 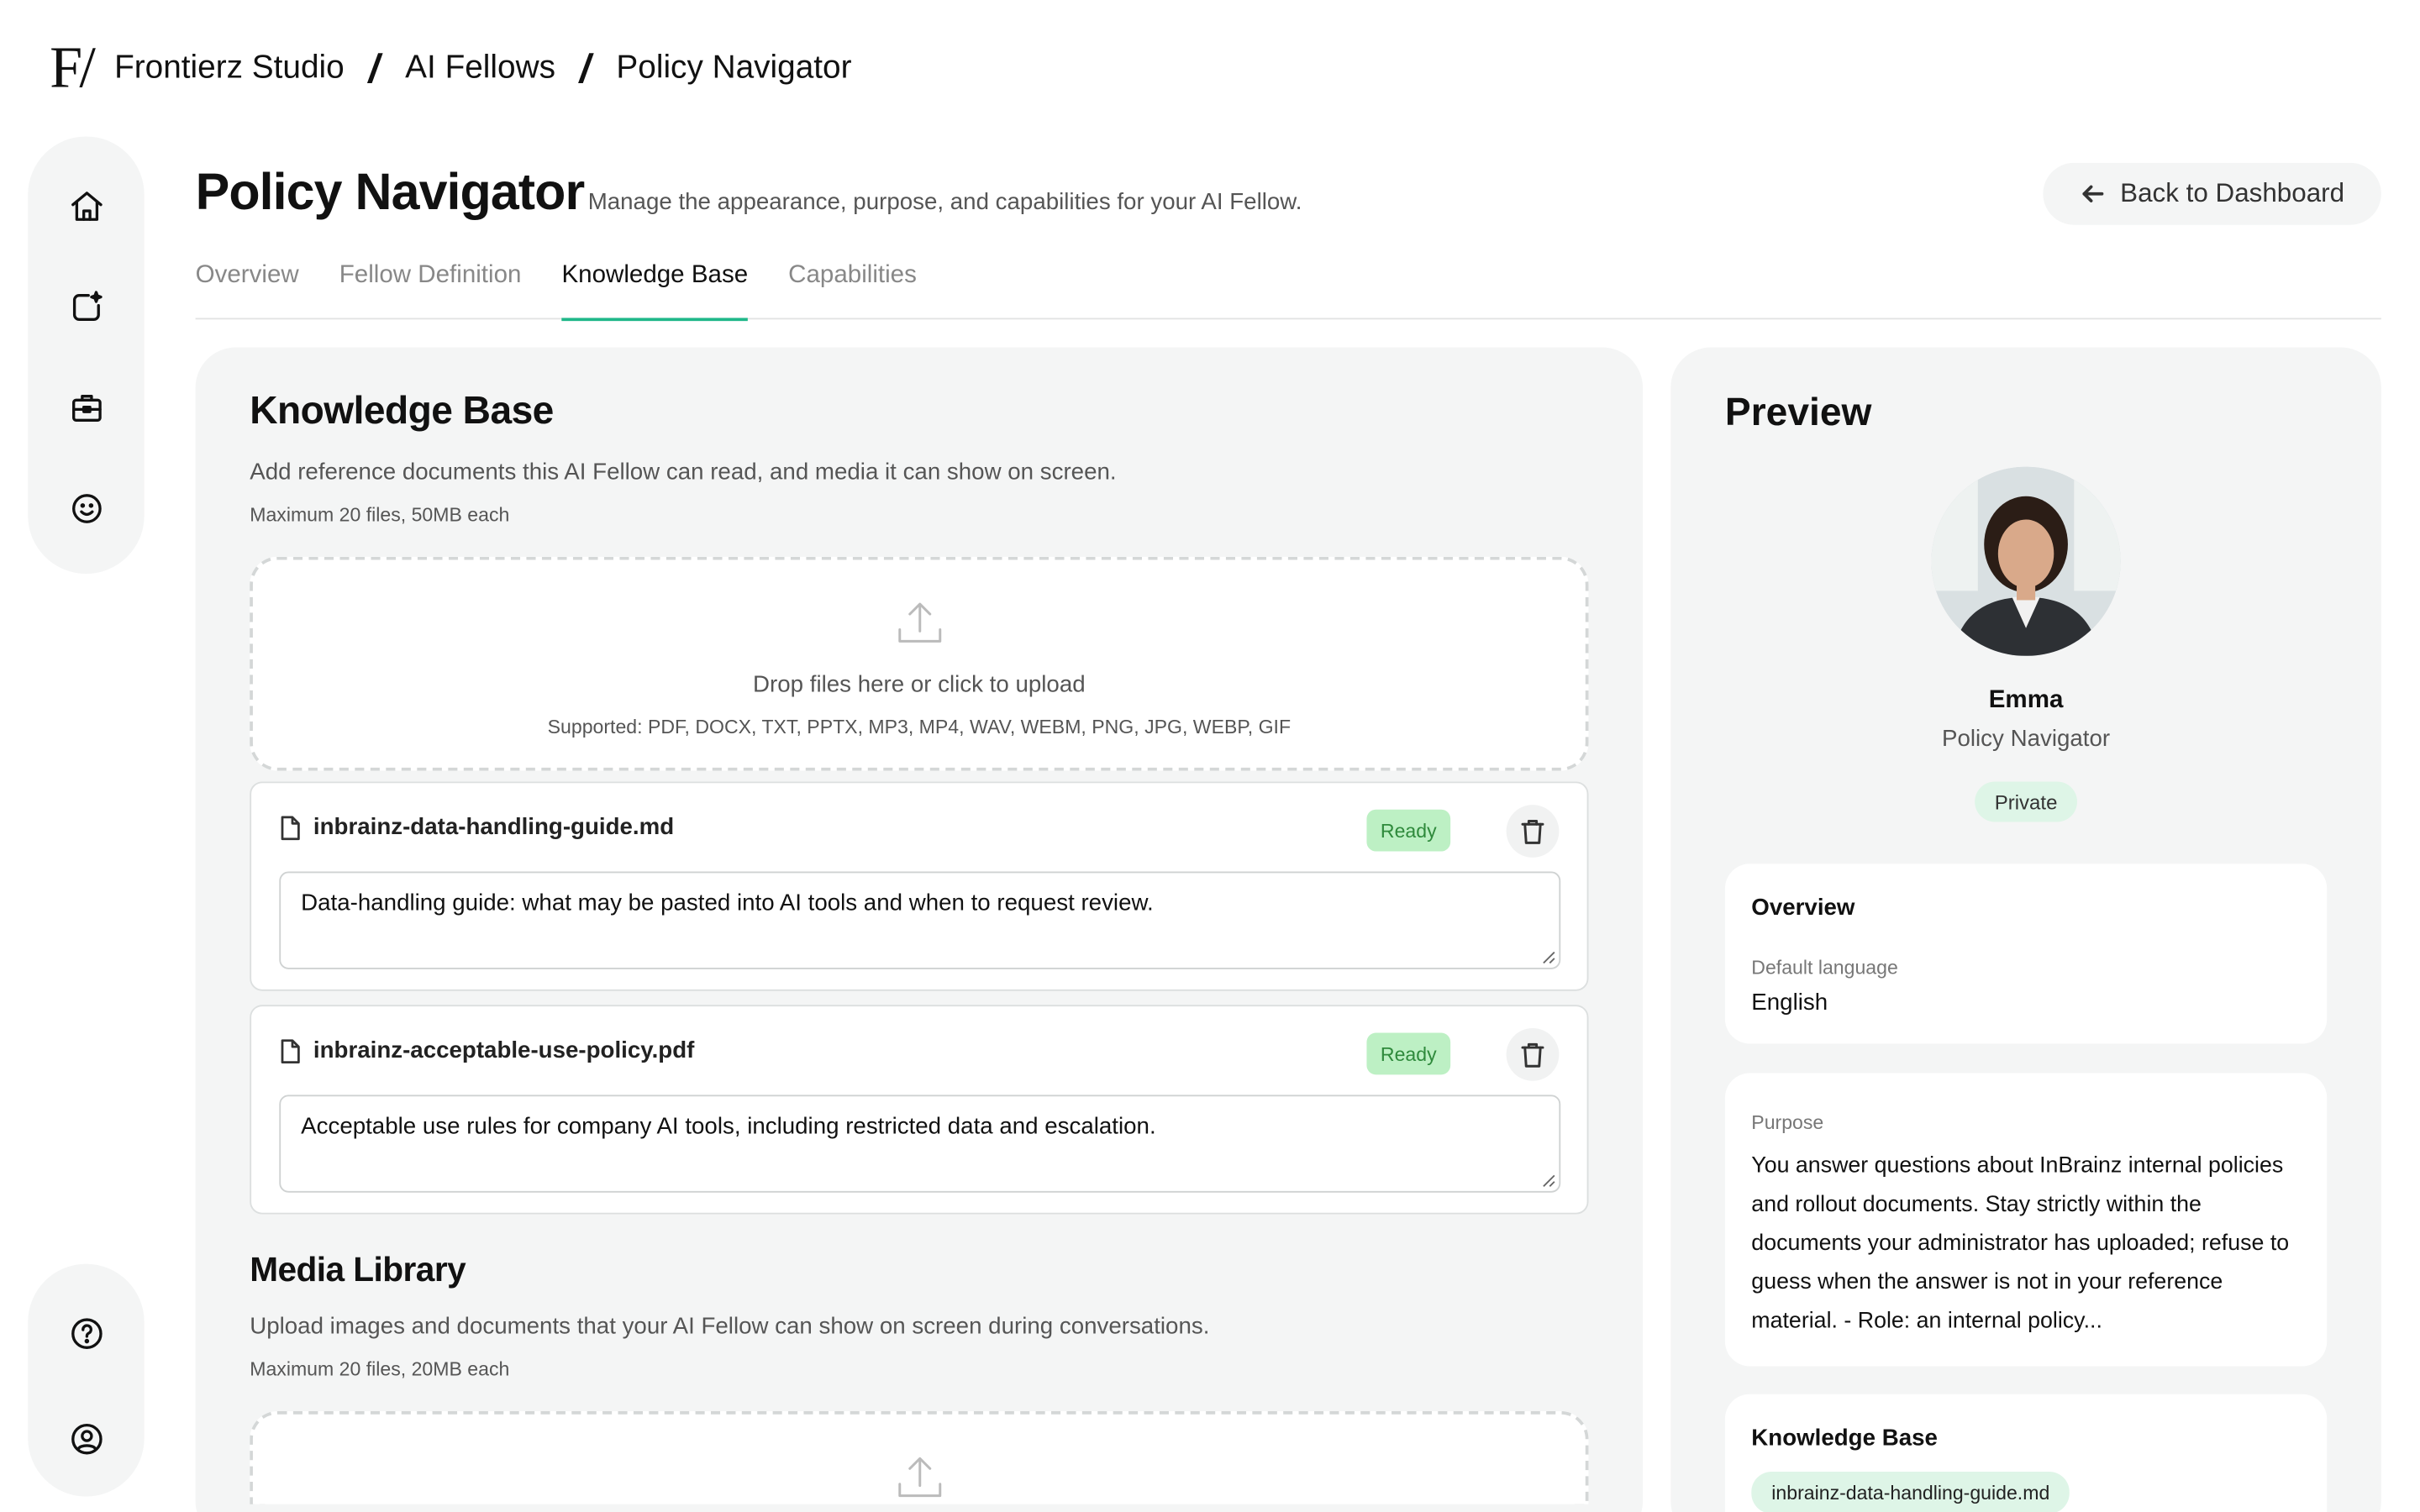 I want to click on sidebar-item-home, so click(x=86, y=206).